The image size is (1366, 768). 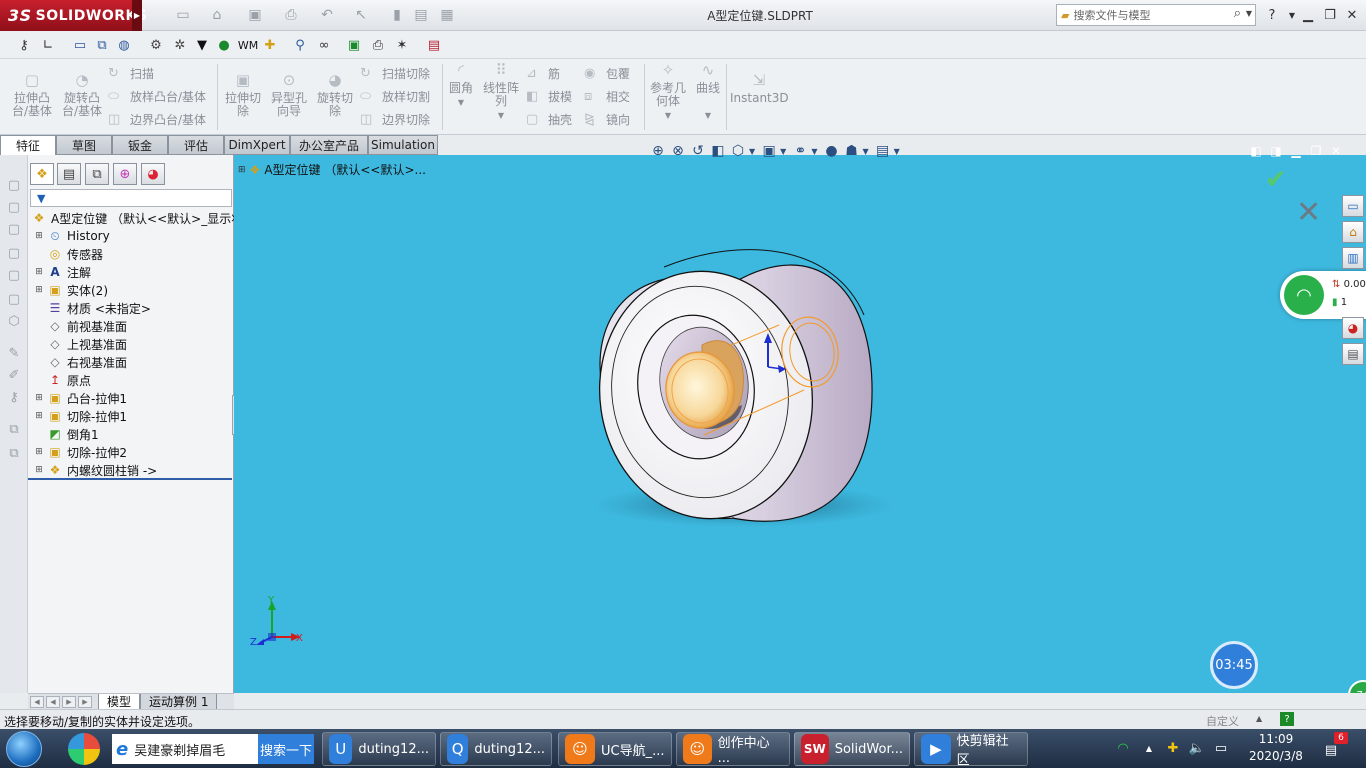 I want to click on nav-prev-arrow: ◀, so click(x=53, y=702).